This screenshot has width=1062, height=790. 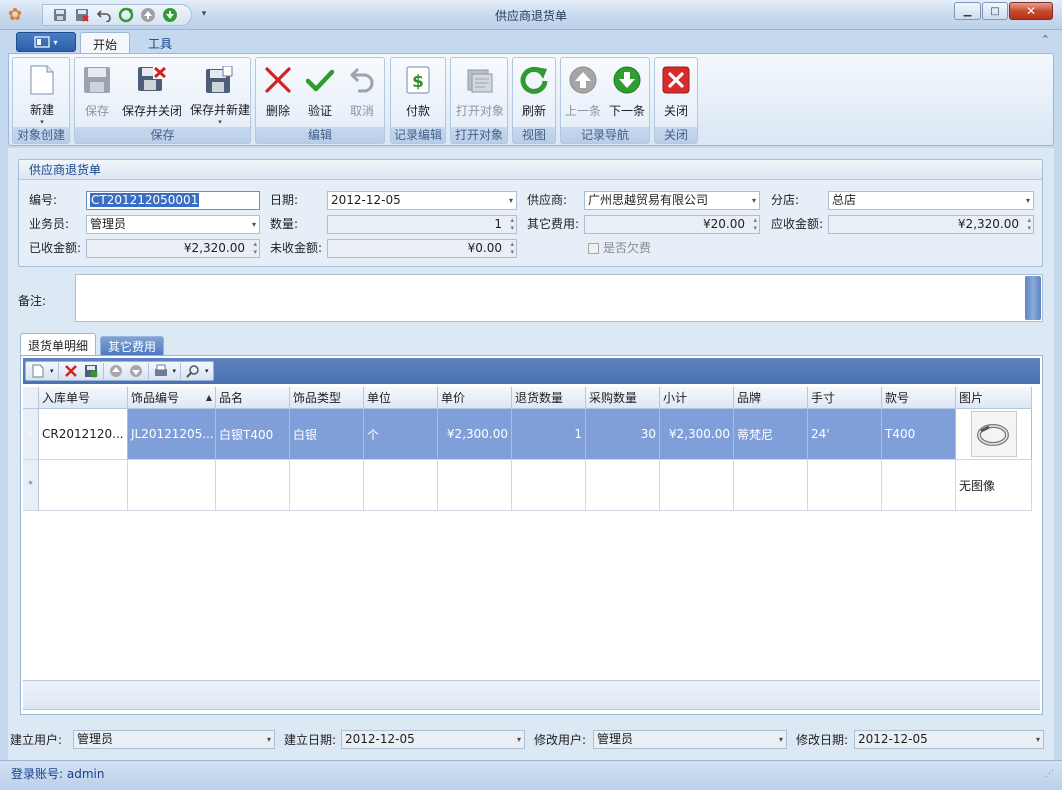 I want to click on col-header: 饰品类型, so click(x=327, y=398).